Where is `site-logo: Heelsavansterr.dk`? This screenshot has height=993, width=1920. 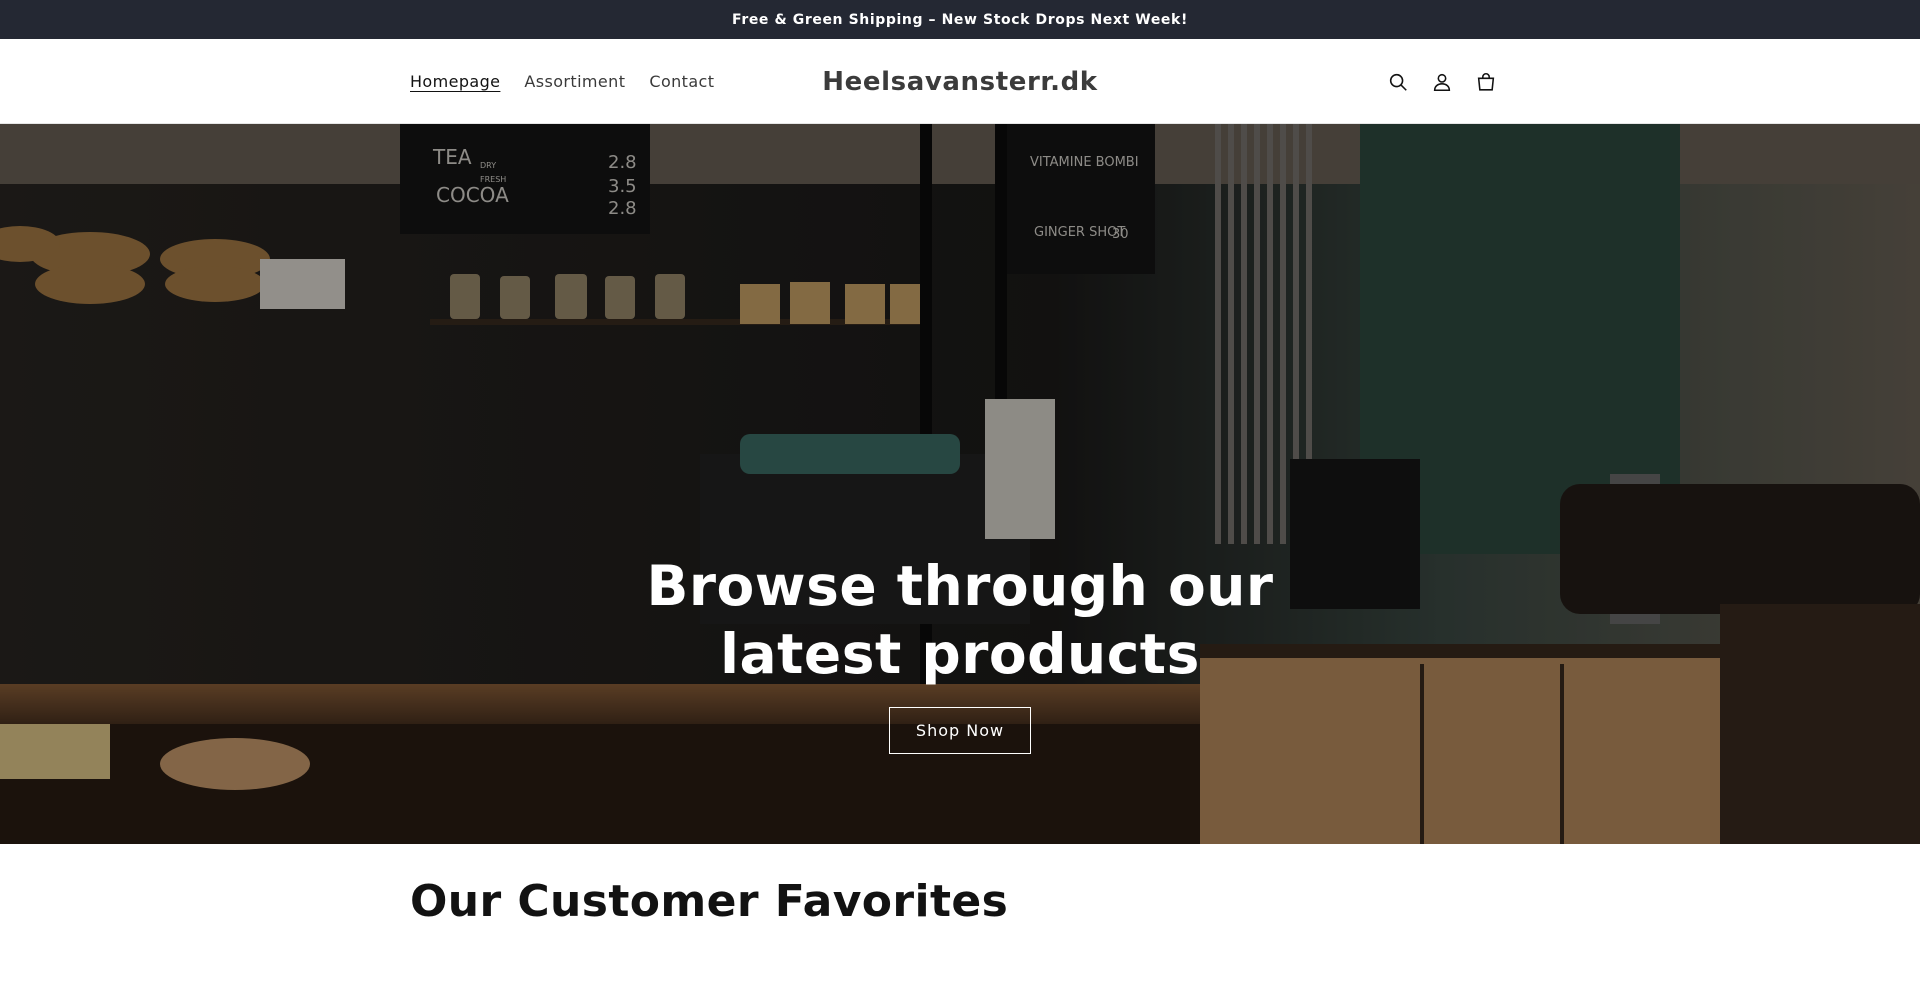
site-logo: Heelsavansterr.dk is located at coordinates (960, 81).